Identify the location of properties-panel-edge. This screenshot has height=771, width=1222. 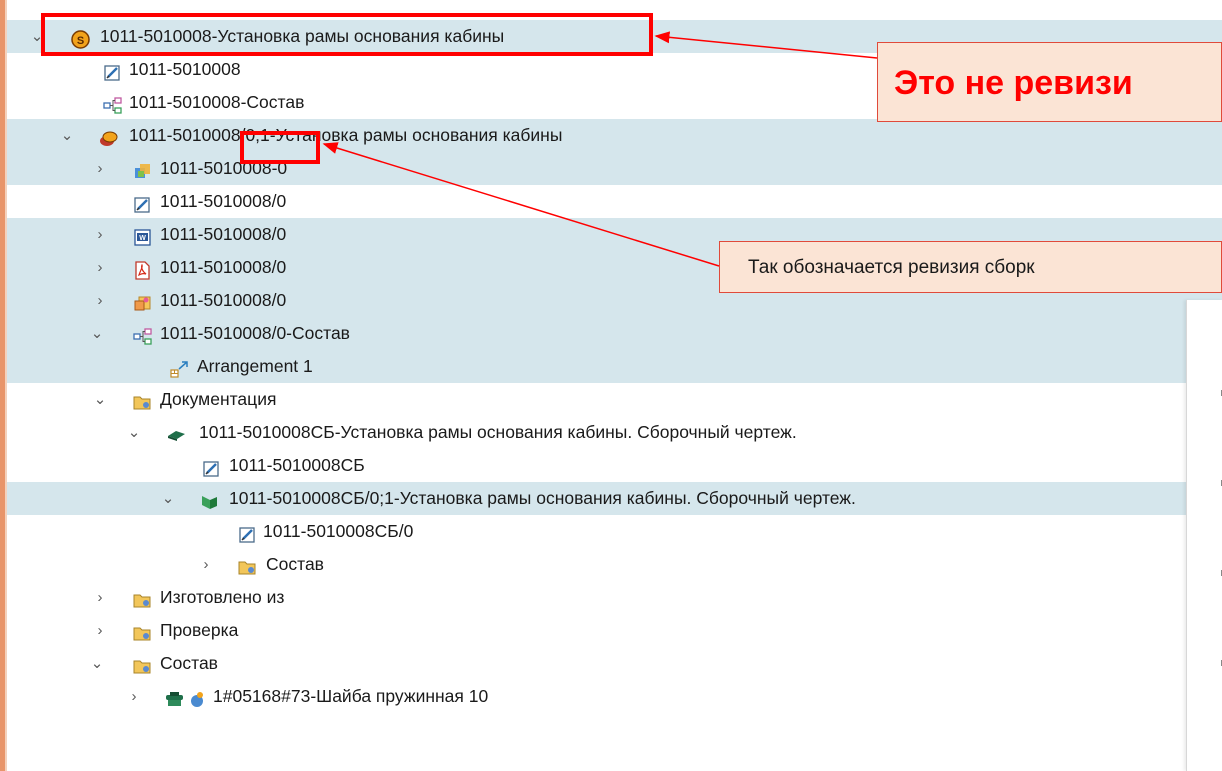
(1204, 535).